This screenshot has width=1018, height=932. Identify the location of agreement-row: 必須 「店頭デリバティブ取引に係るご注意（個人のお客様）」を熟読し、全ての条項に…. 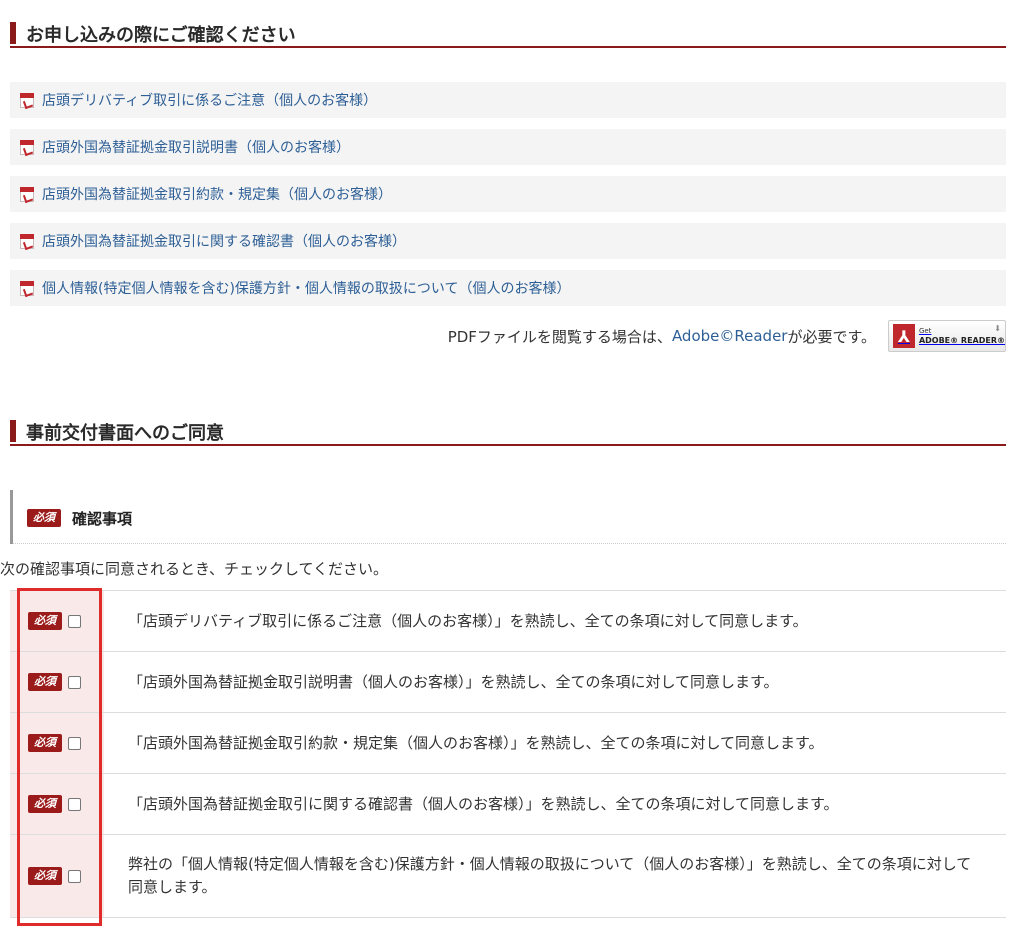
(508, 620).